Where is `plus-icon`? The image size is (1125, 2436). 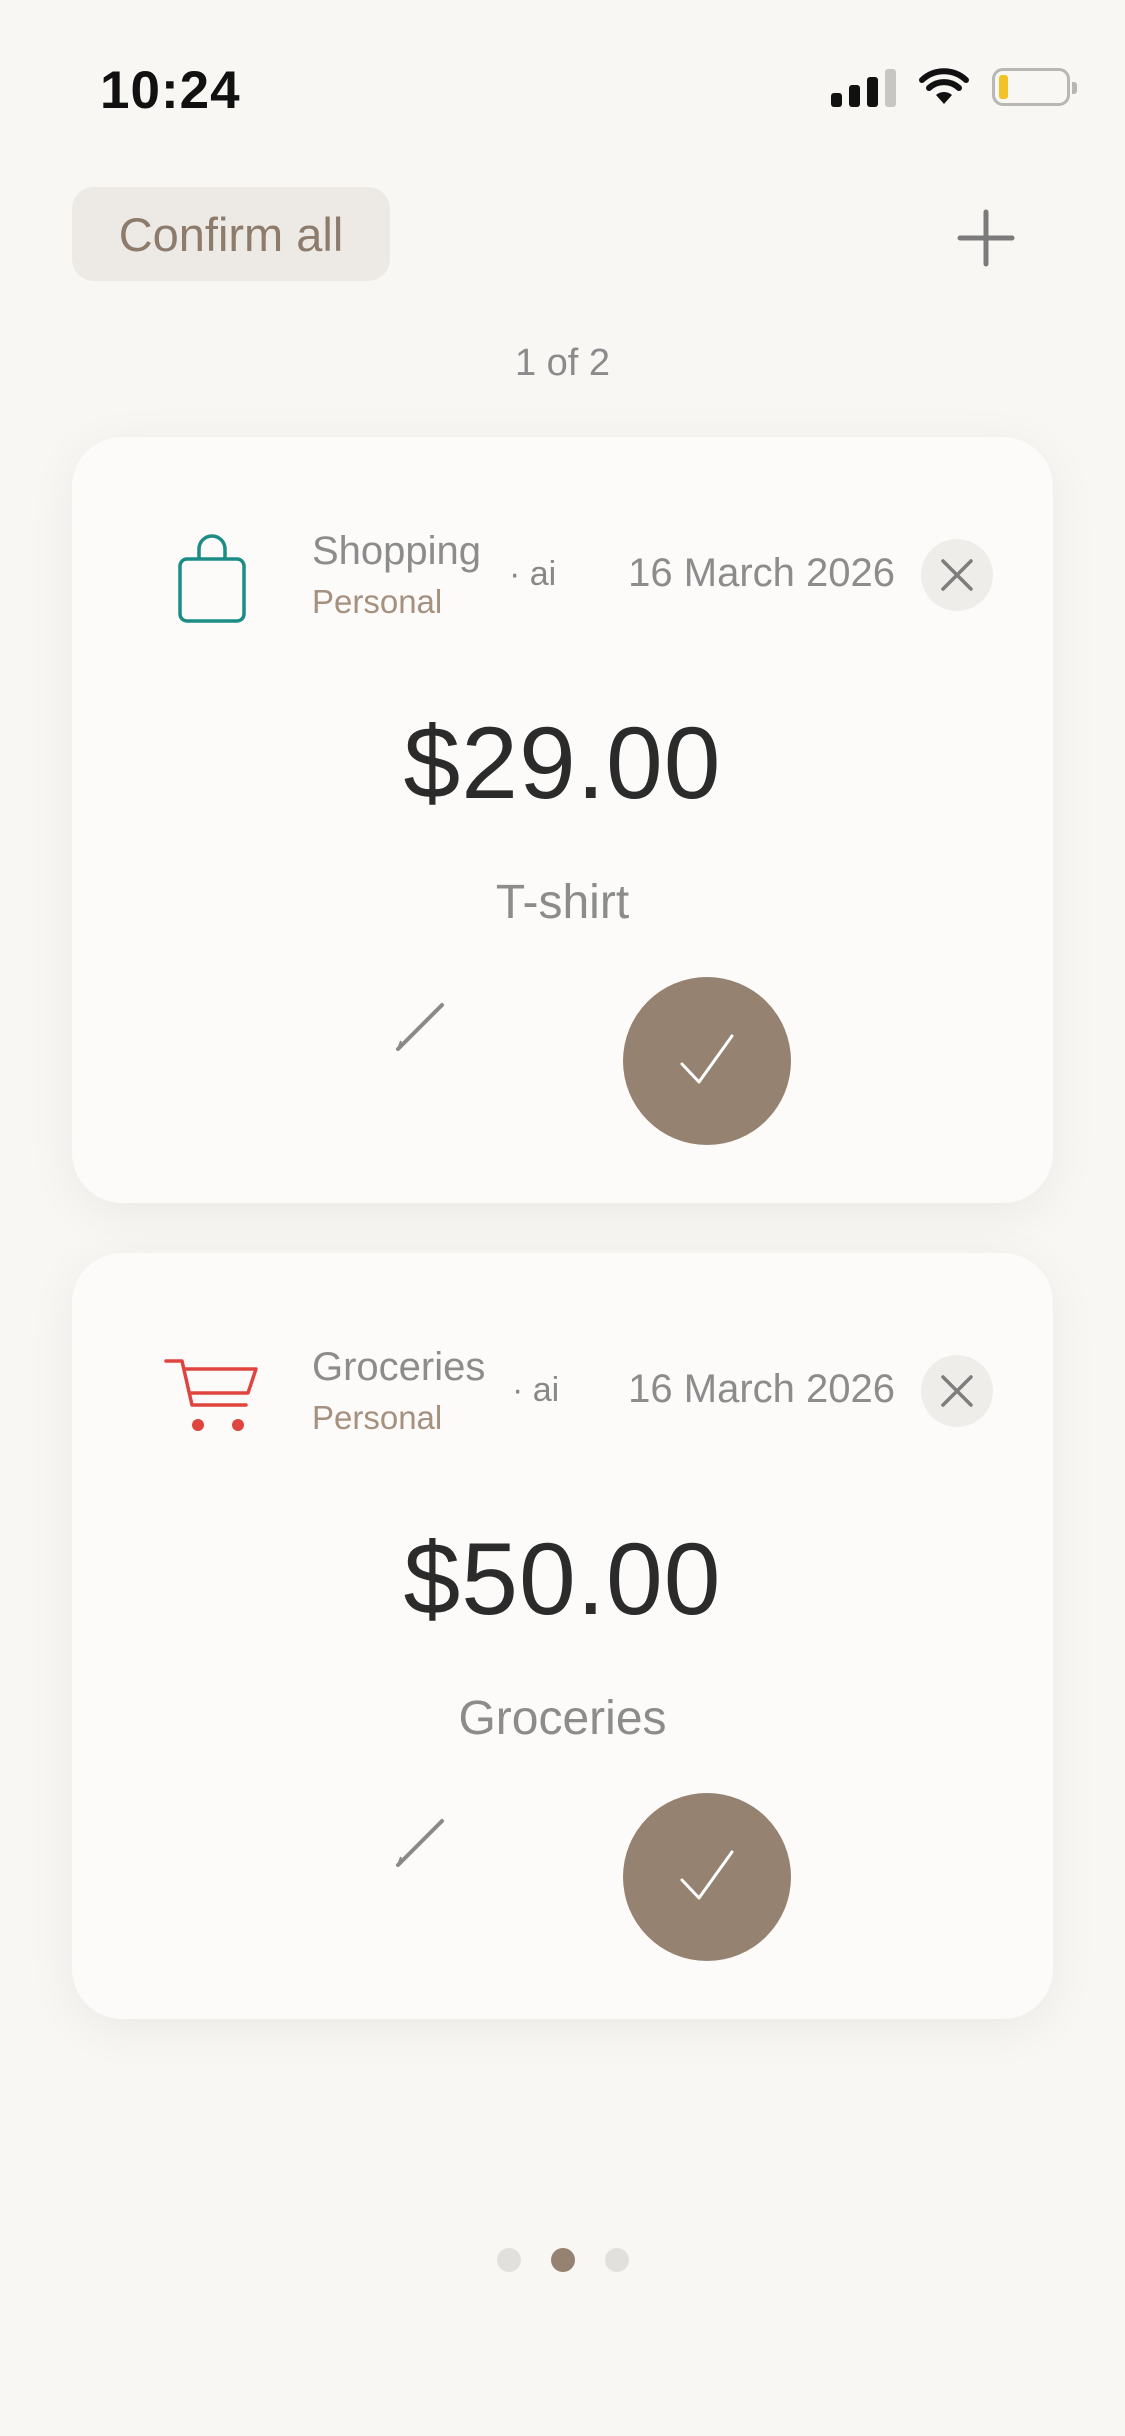 plus-icon is located at coordinates (986, 238).